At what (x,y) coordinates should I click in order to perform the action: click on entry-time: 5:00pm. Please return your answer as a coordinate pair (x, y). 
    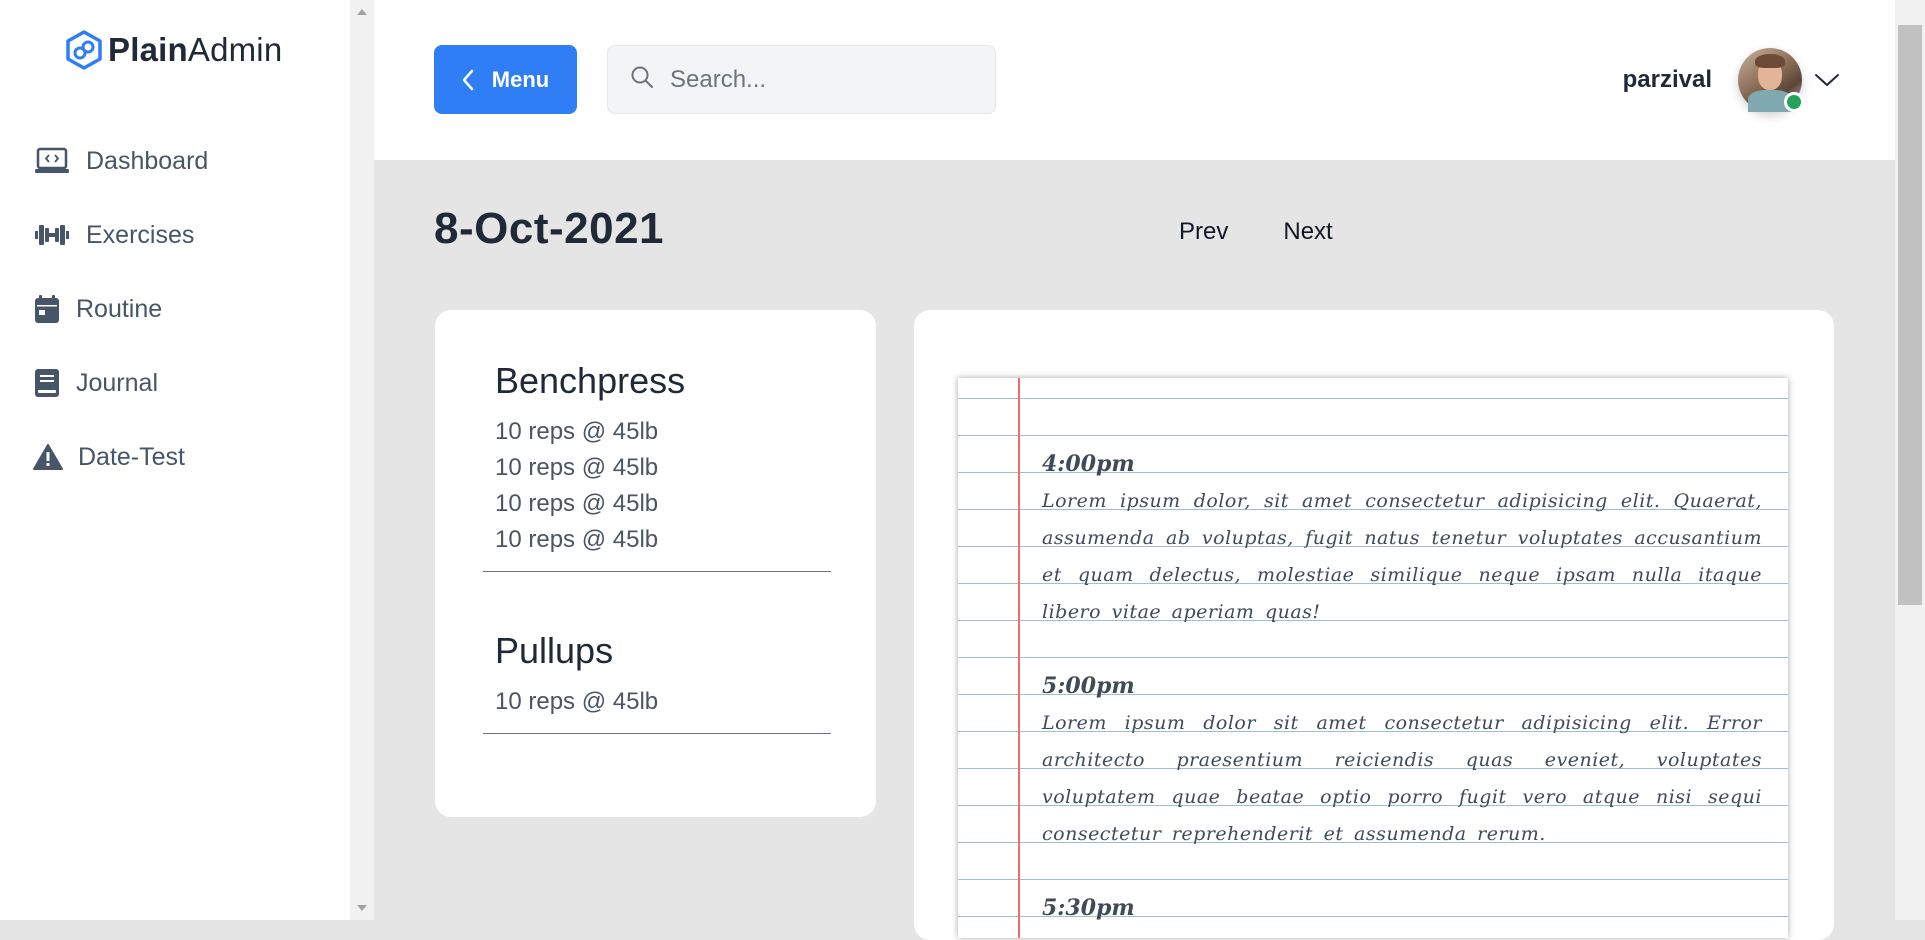
    Looking at the image, I should click on (1088, 686).